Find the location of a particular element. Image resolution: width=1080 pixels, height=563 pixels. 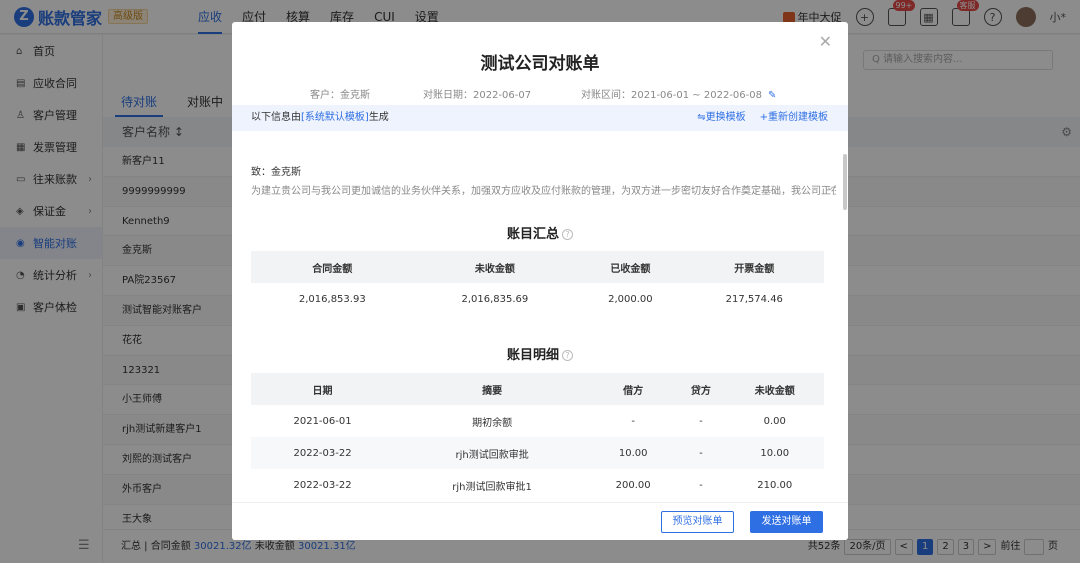

summary-header: 未收金额 is located at coordinates (495, 267).